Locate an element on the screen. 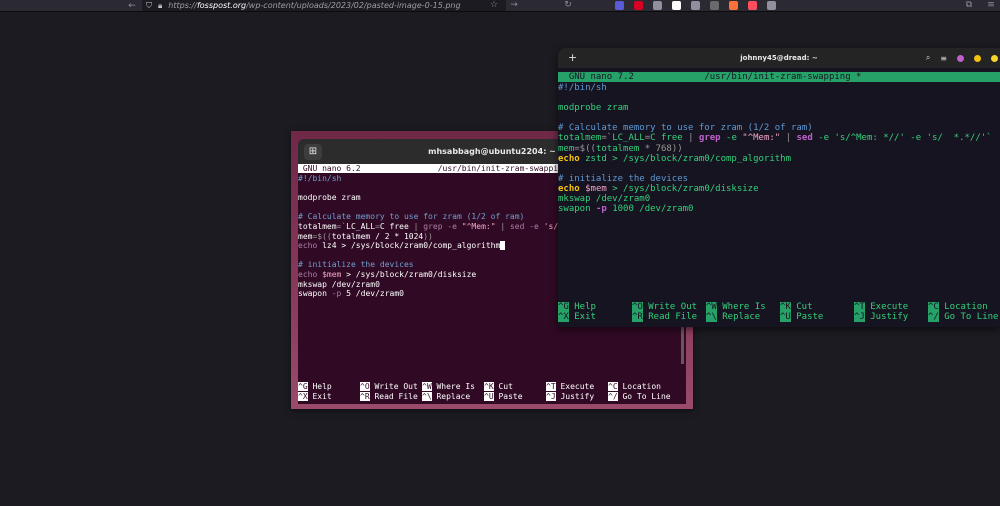  code-token: LC_ALL is located at coordinates (361, 226).